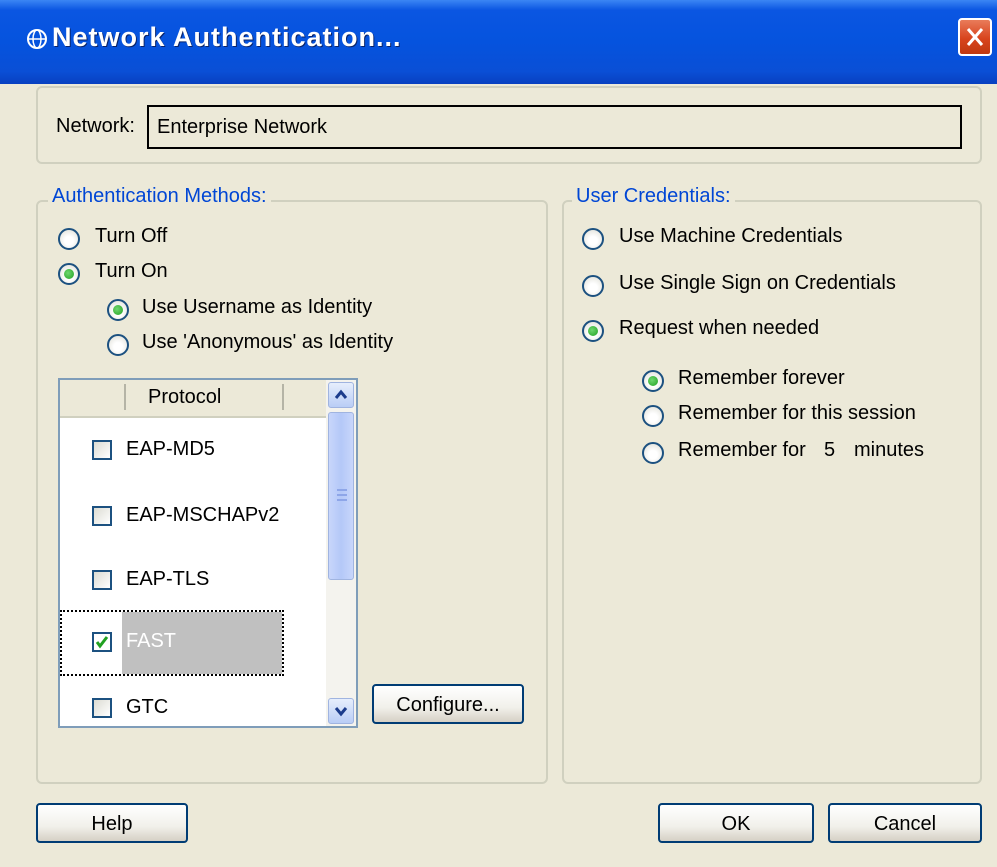 The image size is (997, 867). Describe the element at coordinates (829, 450) in the screenshot. I see `minutes-value-field: 5` at that location.